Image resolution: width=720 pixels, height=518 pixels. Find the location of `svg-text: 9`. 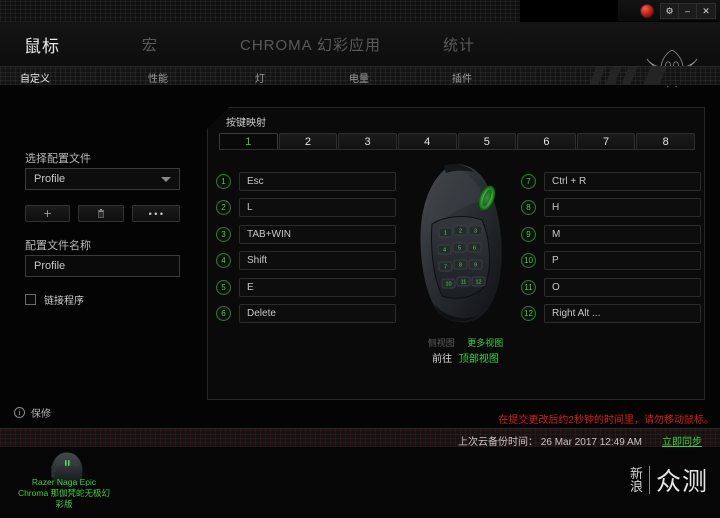

svg-text: 9 is located at coordinates (475, 266).